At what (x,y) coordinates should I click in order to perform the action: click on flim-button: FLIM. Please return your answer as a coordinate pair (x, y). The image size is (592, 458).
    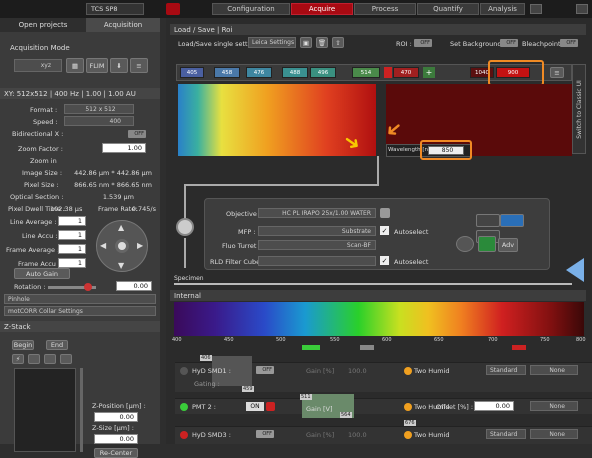
    Looking at the image, I should click on (97, 65).